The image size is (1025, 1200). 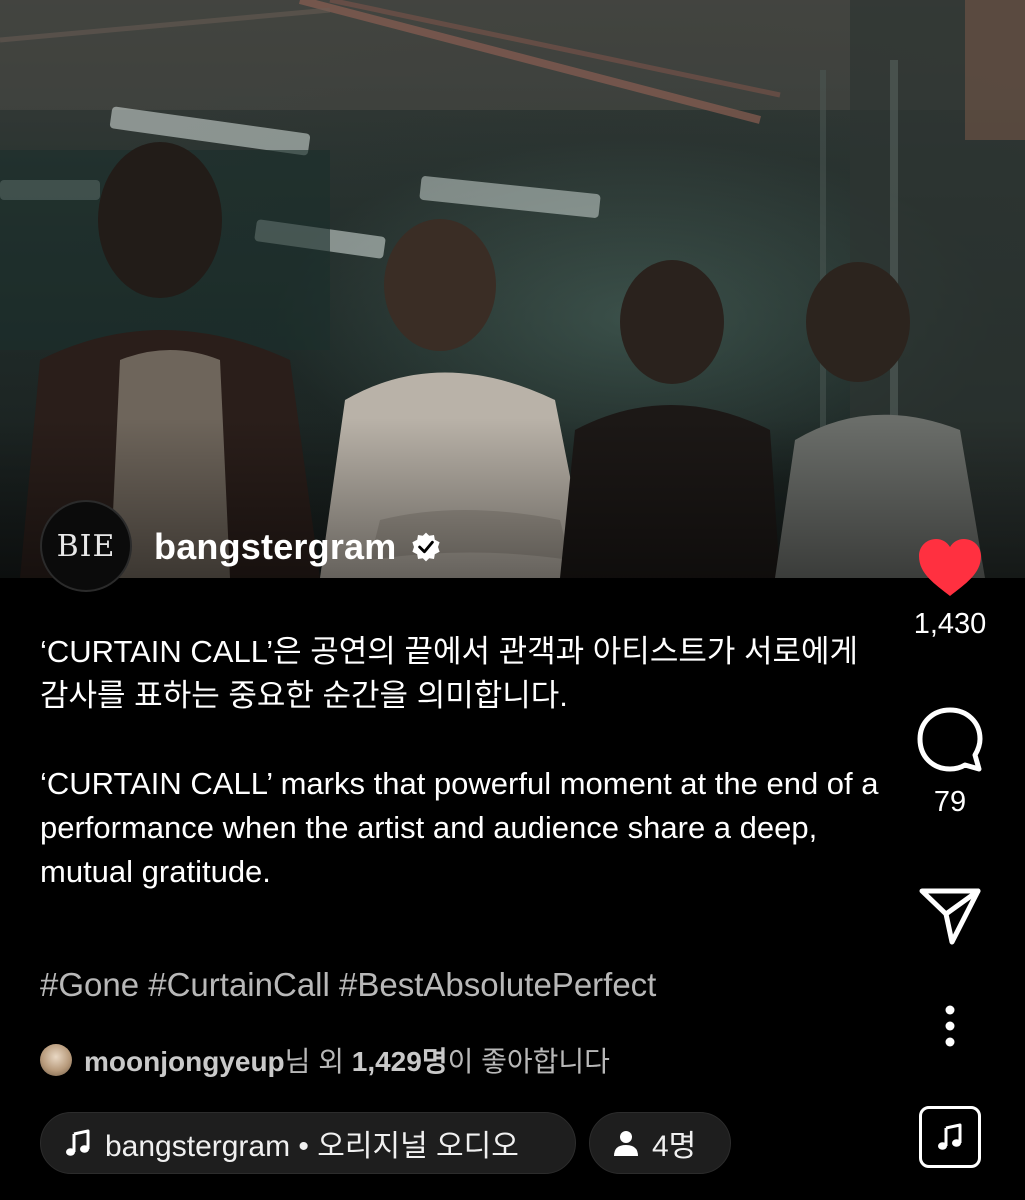 What do you see at coordinates (528, 1061) in the screenshot?
I see `likes-suffix-2: 이 좋아합니다` at bounding box center [528, 1061].